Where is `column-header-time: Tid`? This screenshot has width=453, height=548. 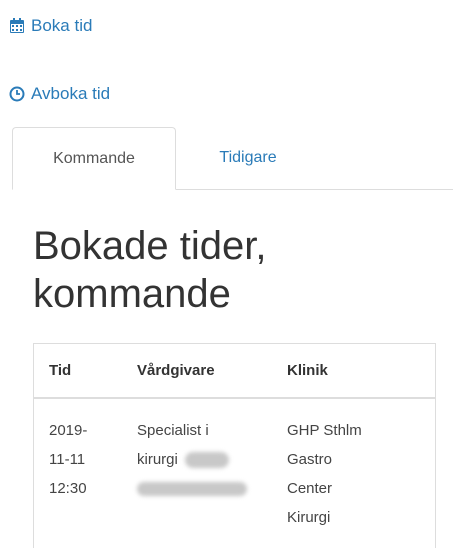
column-header-time: Tid is located at coordinates (78, 371).